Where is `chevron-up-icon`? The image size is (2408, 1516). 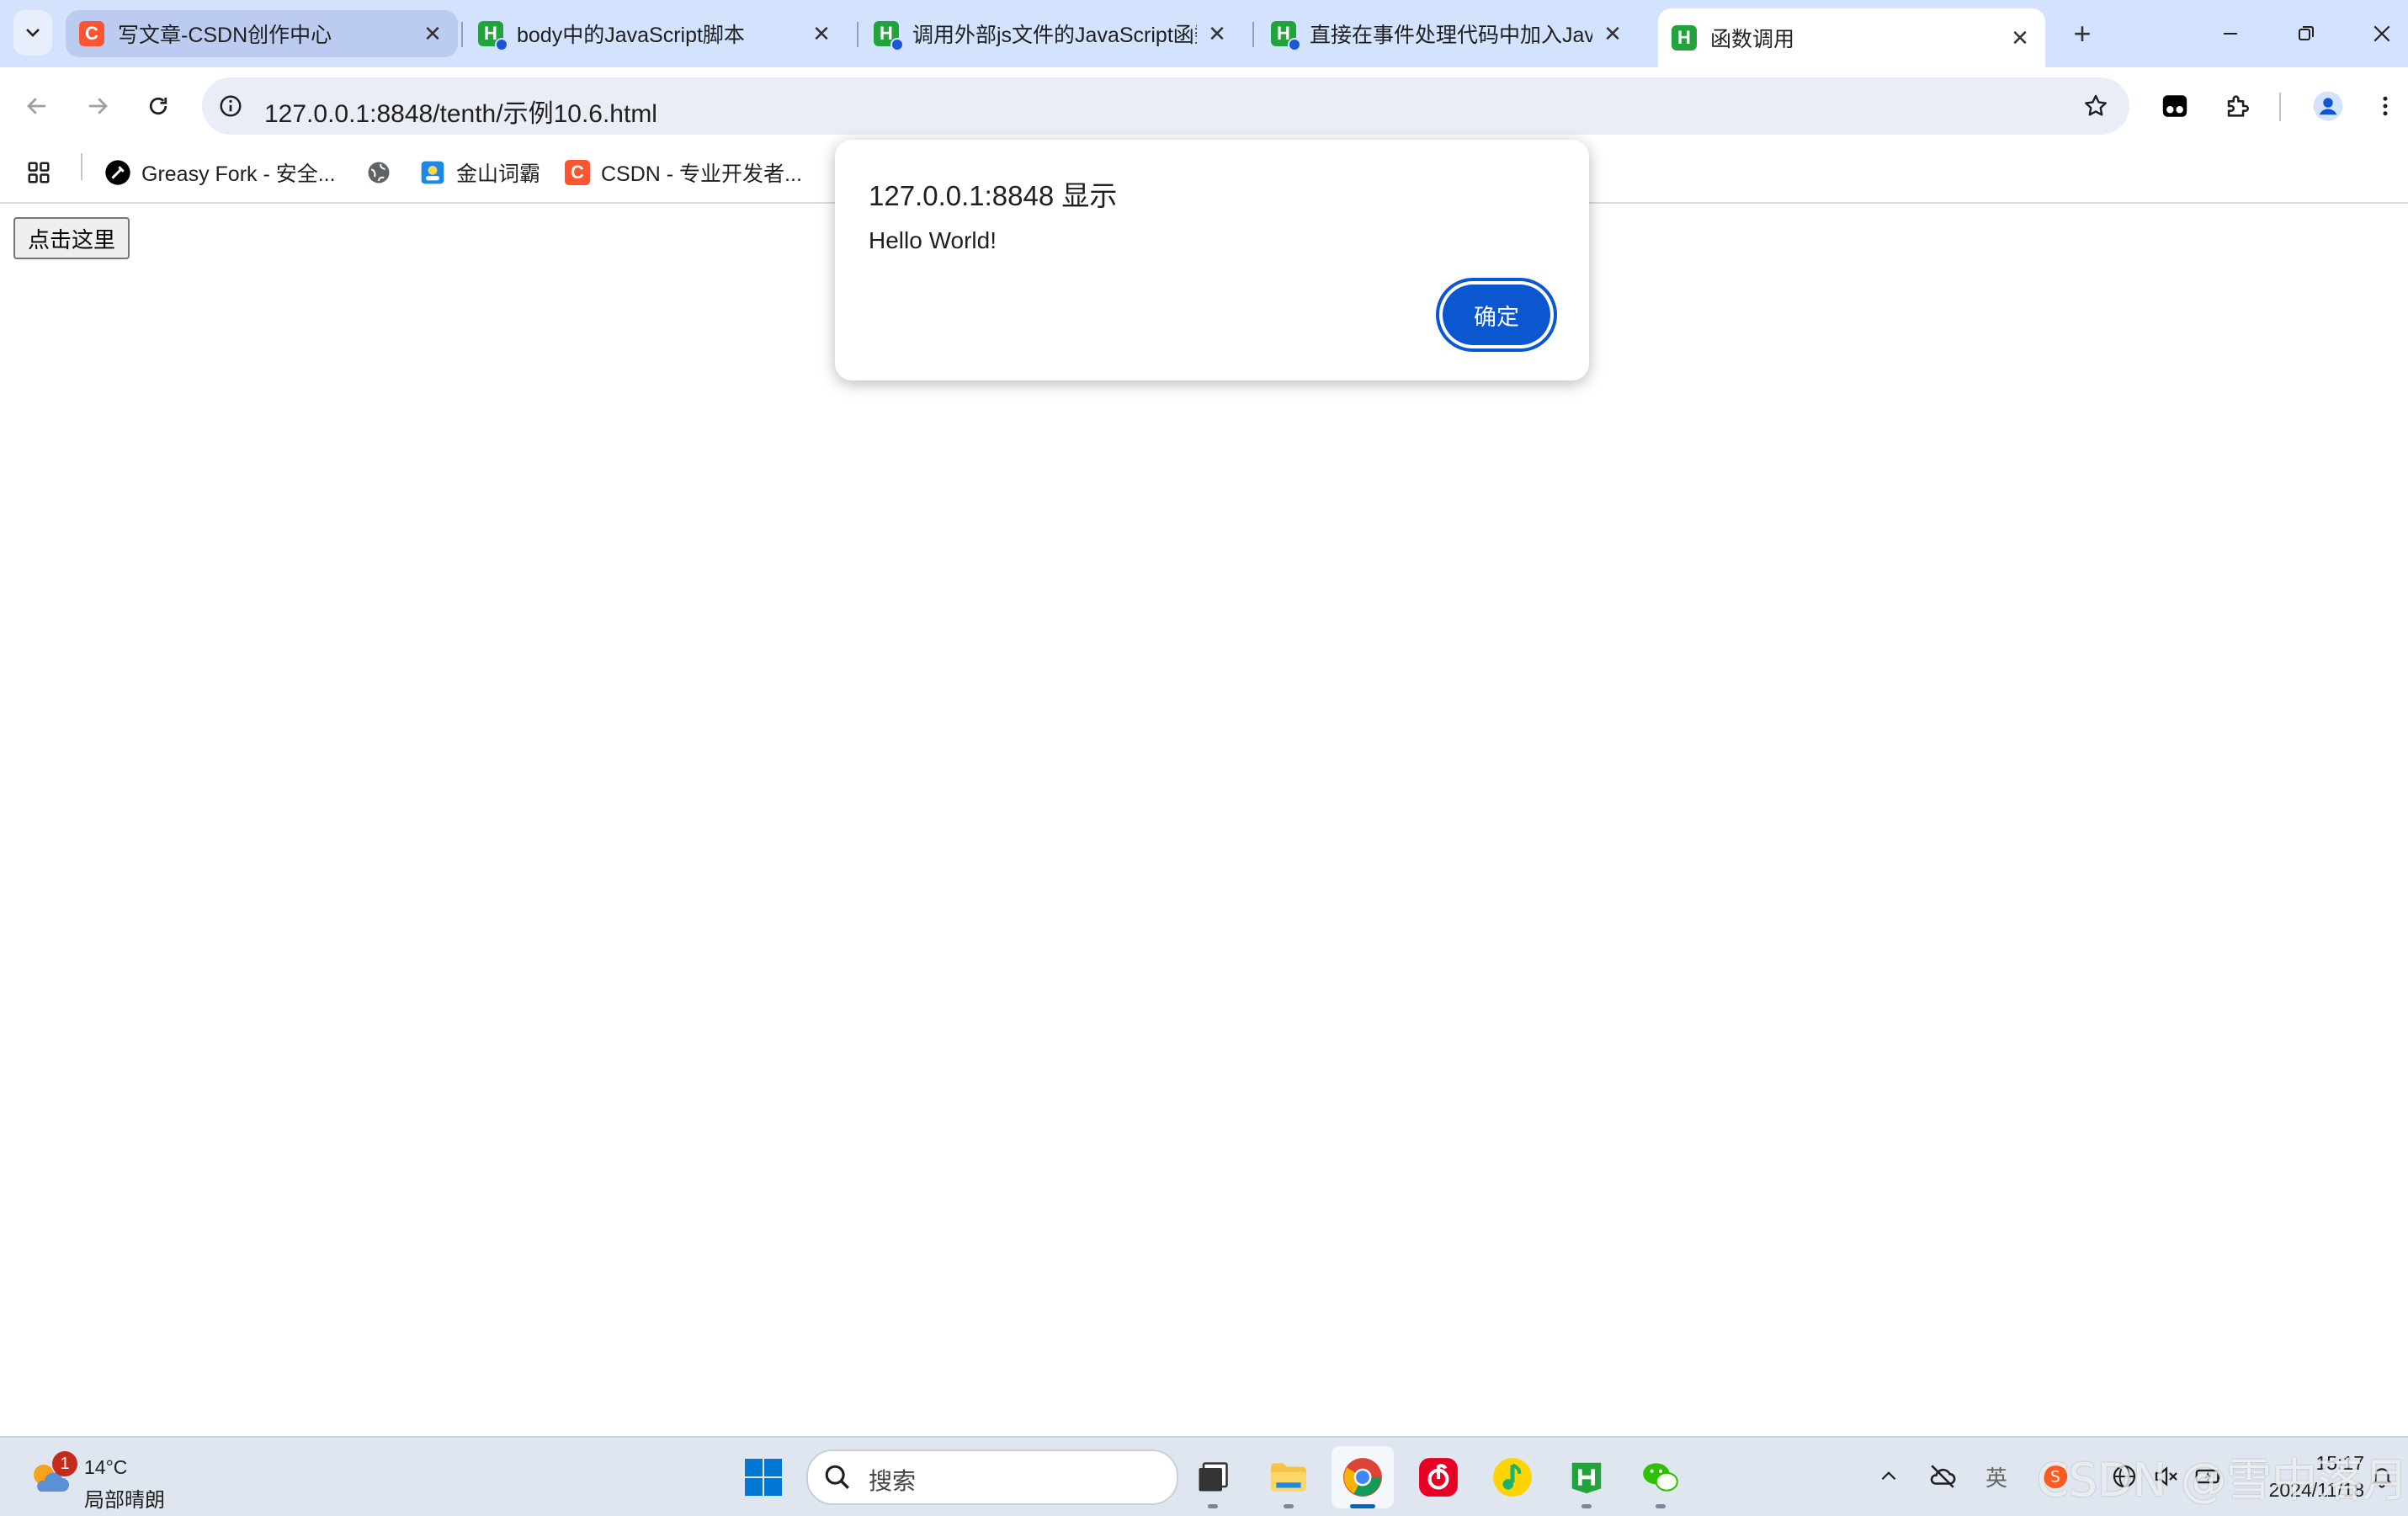 chevron-up-icon is located at coordinates (1888, 1476).